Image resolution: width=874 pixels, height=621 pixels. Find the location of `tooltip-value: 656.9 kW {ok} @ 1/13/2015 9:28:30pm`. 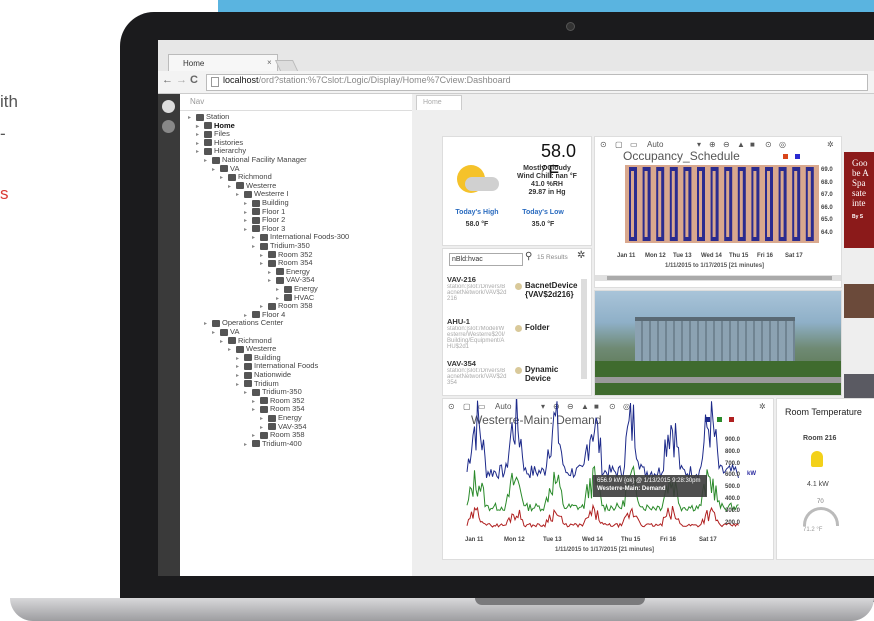

tooltip-value: 656.9 kW {ok} @ 1/13/2015 9:28:30pm is located at coordinates (649, 481).